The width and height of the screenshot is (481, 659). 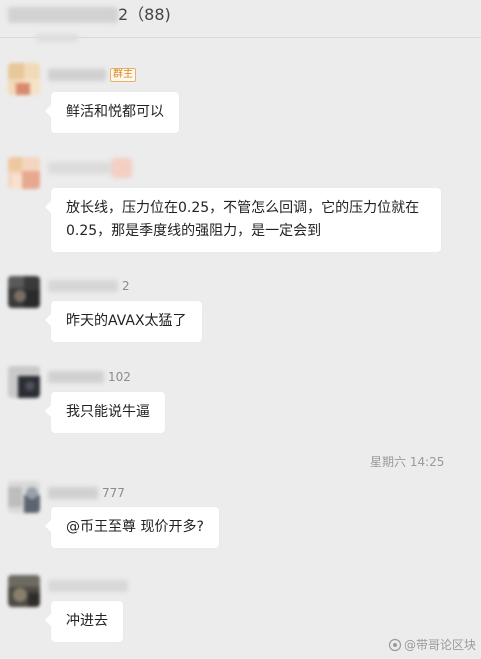 I want to click on blurred-group-name, so click(x=63, y=15).